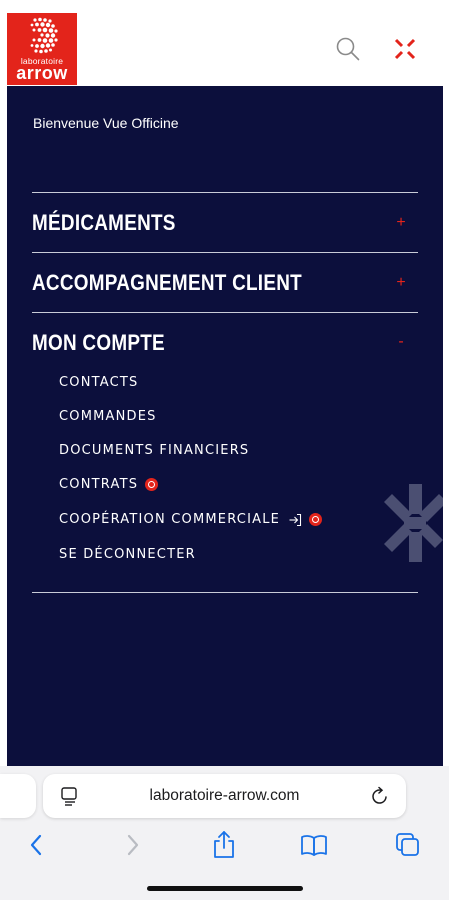  I want to click on browser-toolbar: laboratoire-arrow.com, so click(224, 833).